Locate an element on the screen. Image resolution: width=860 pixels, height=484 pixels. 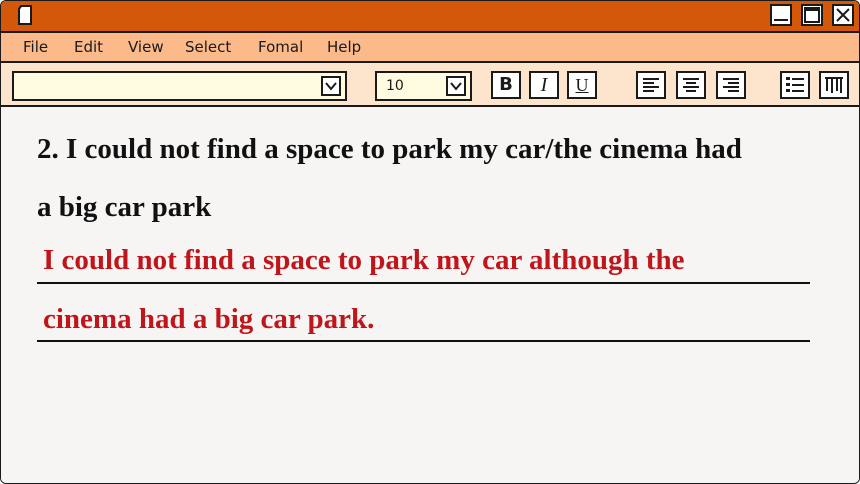
font-size-dropdown: 10 is located at coordinates (423, 86).